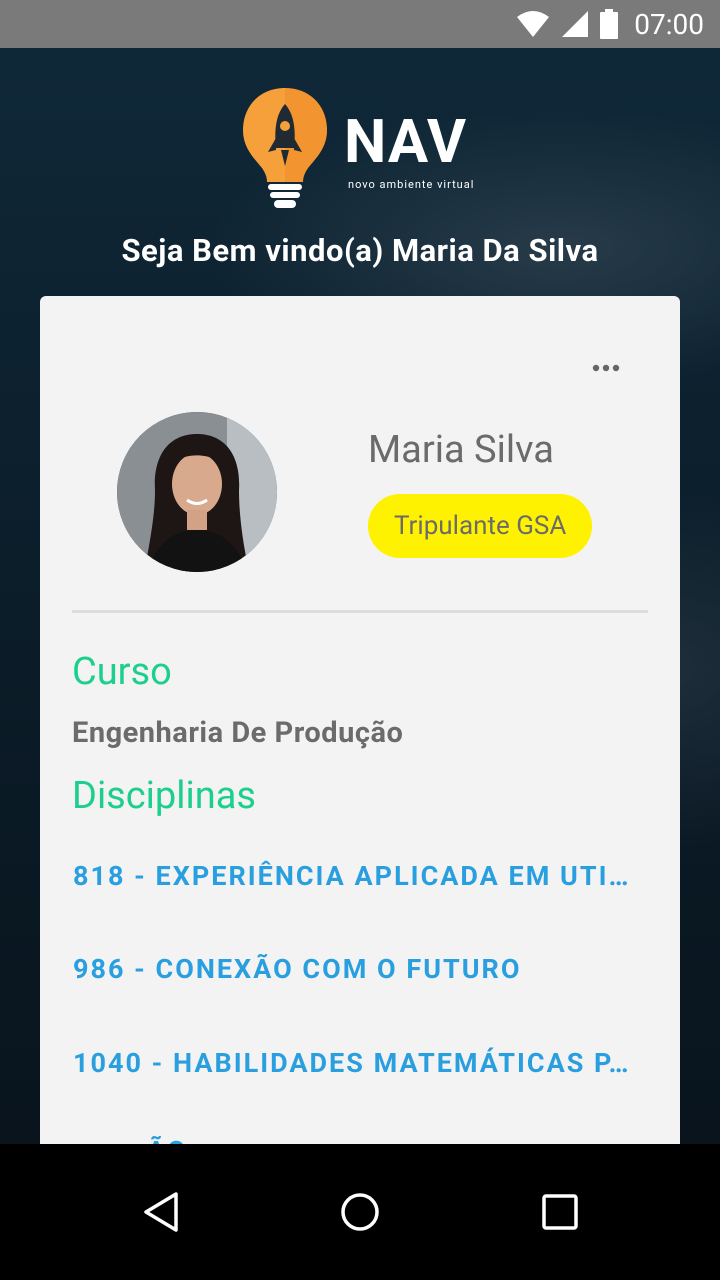  What do you see at coordinates (122, 672) in the screenshot?
I see `course-heading: Curso` at bounding box center [122, 672].